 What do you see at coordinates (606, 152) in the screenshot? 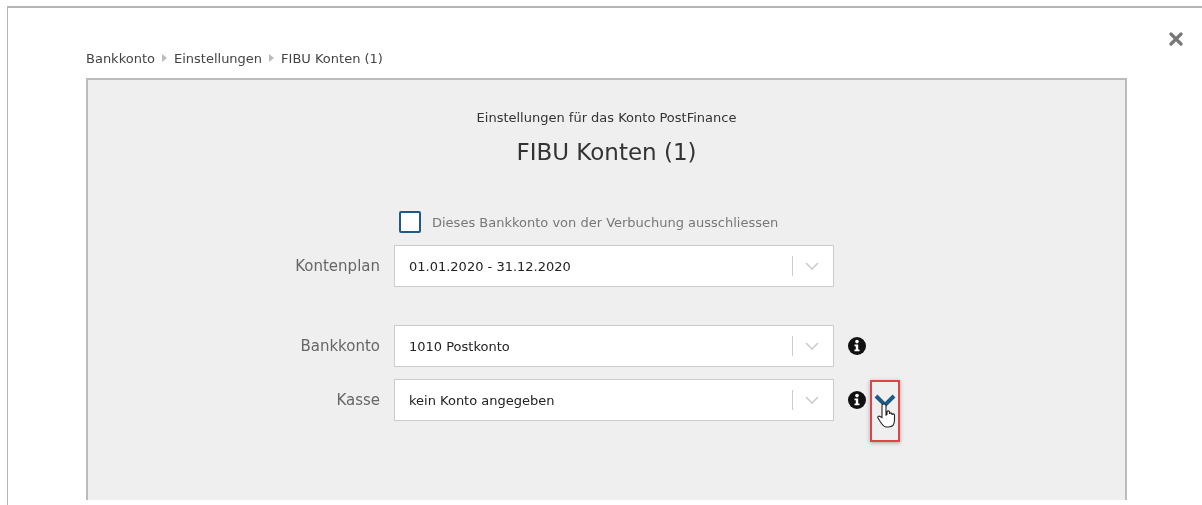
I see `dialog-title: FIBU Konten (1)` at bounding box center [606, 152].